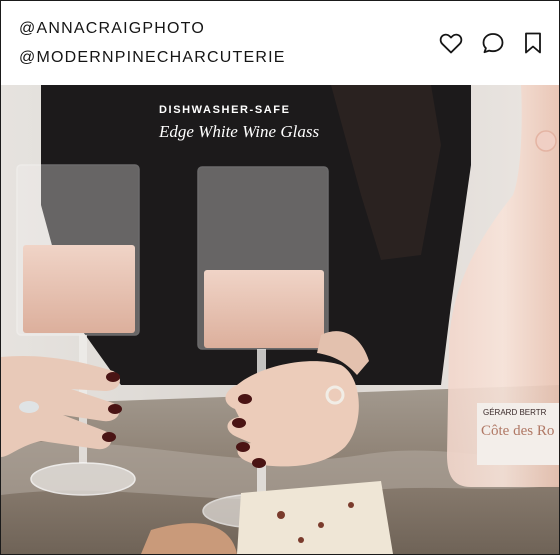  What do you see at coordinates (533, 43) in the screenshot?
I see `bookmark-icon` at bounding box center [533, 43].